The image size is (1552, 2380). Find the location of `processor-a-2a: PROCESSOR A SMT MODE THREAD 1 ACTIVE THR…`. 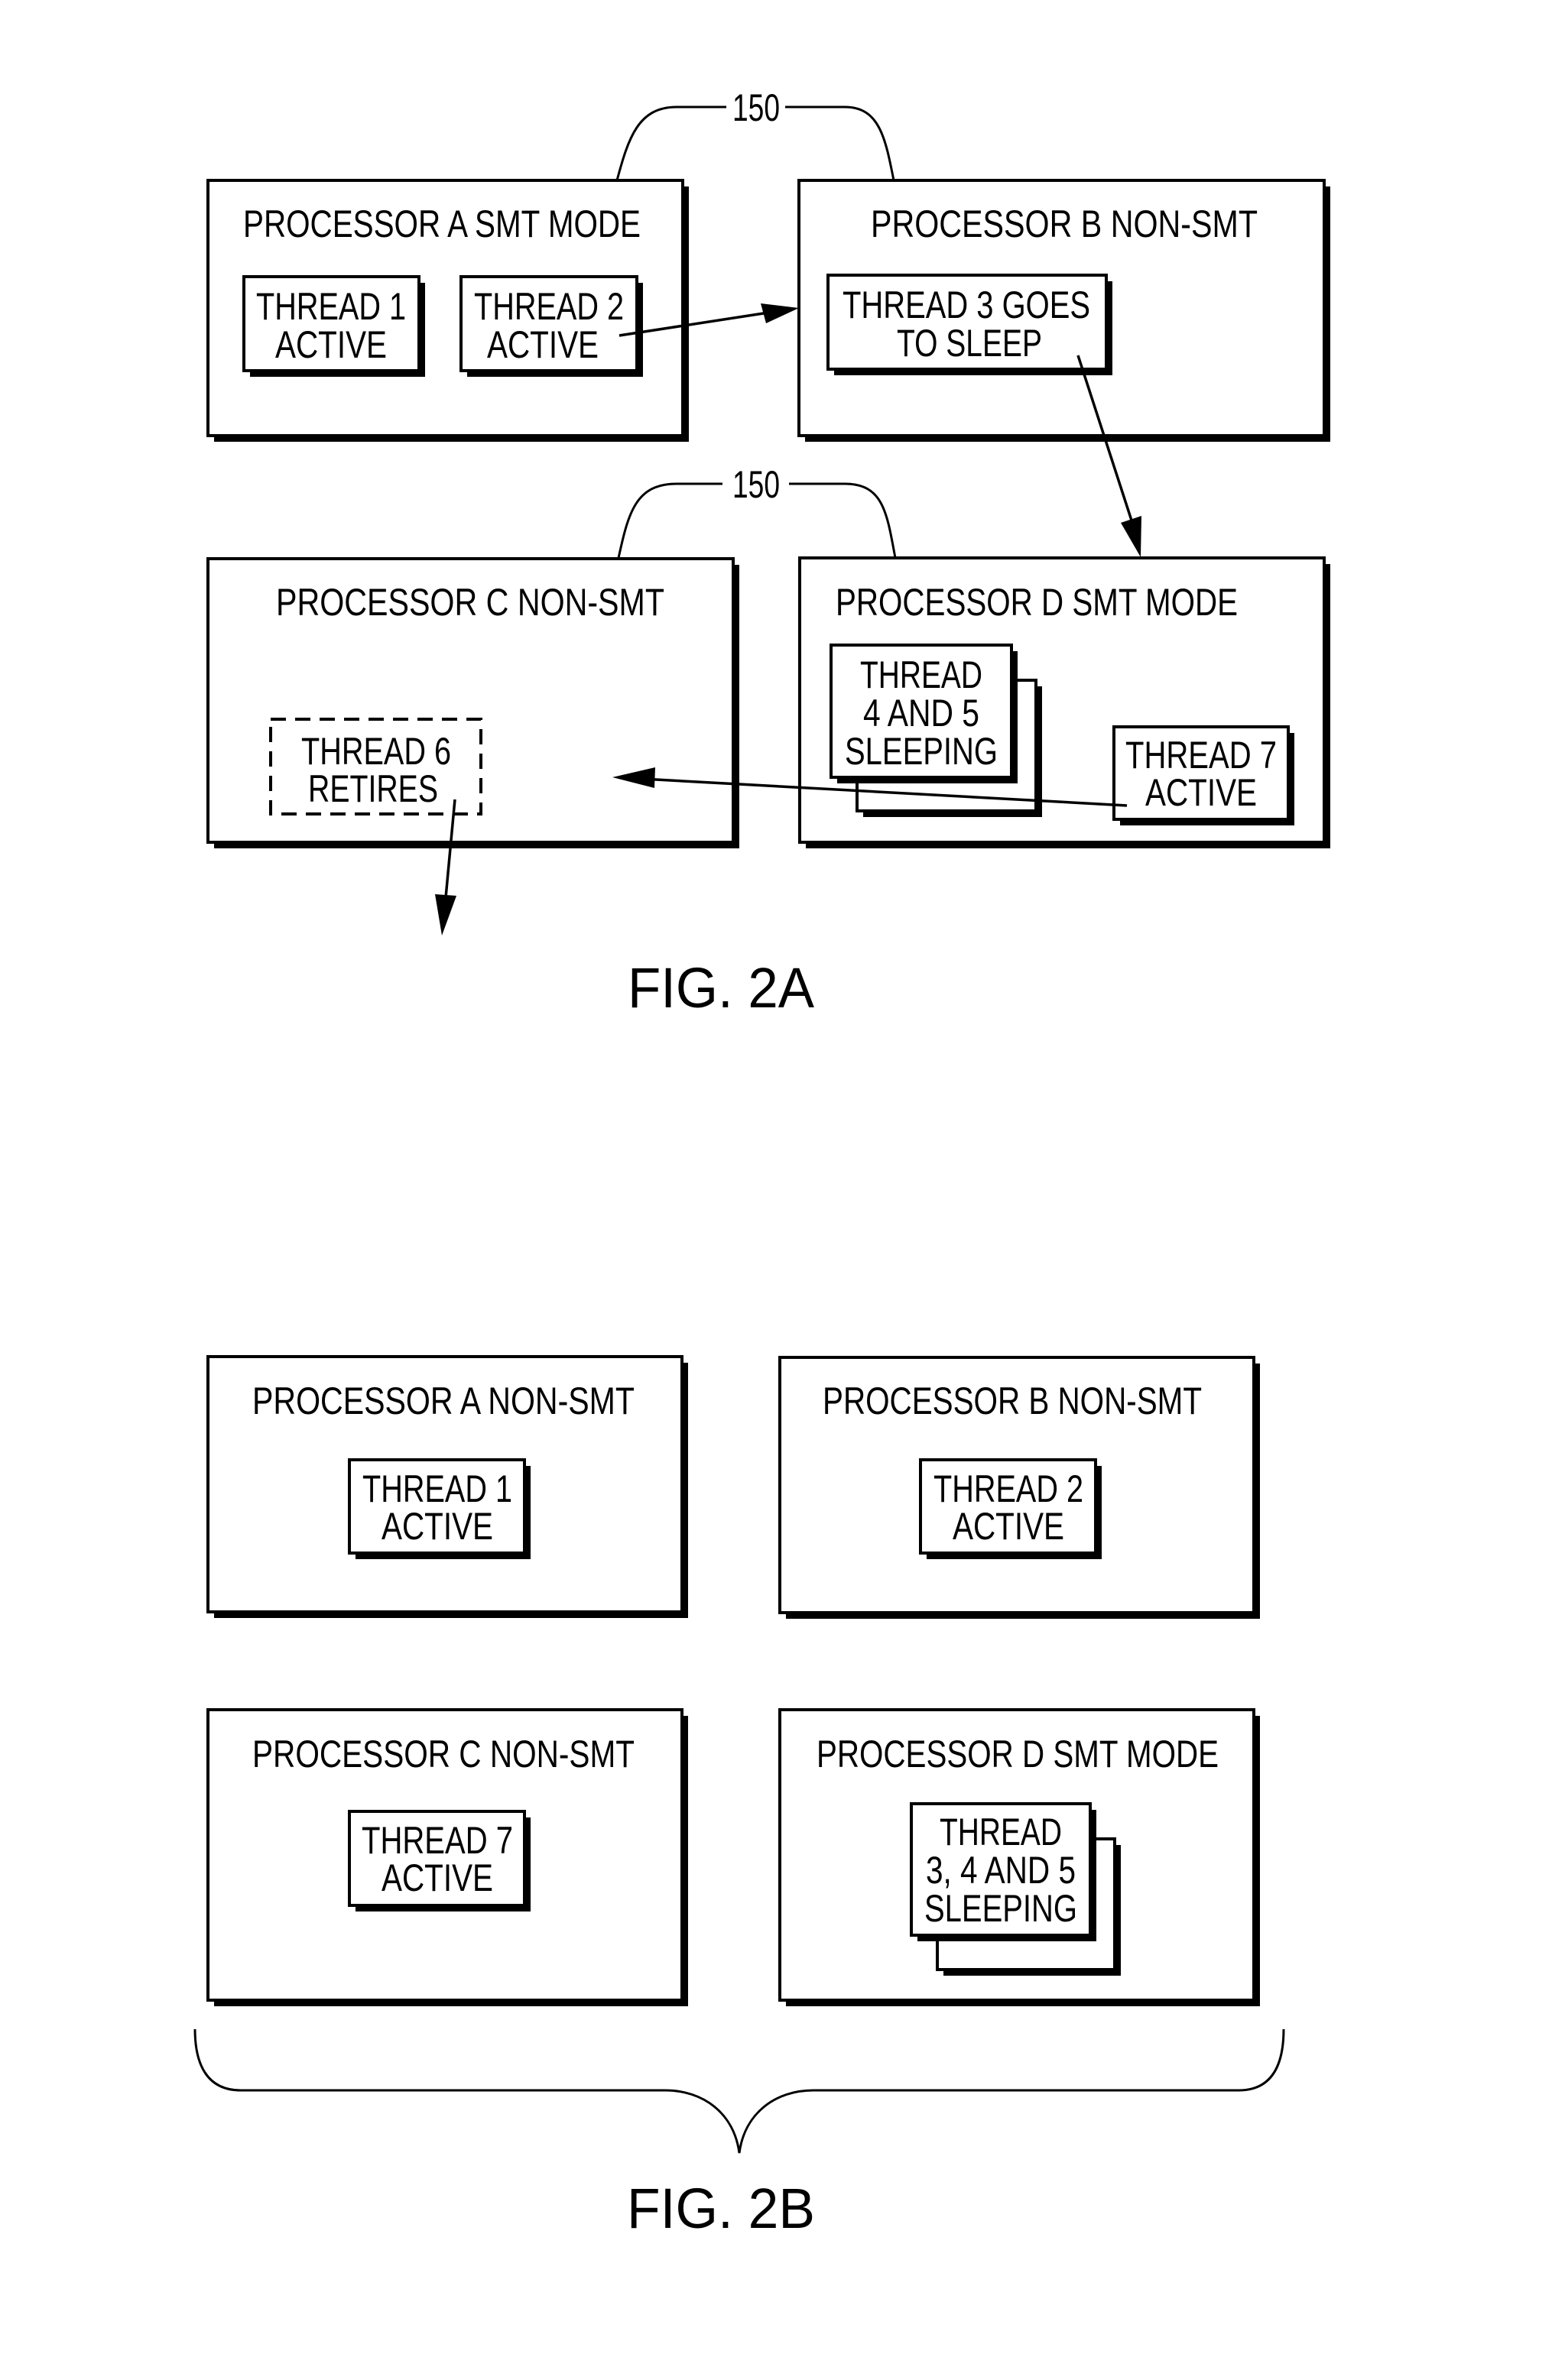

processor-a-2a: PROCESSOR A SMT MODE THREAD 1 ACTIVE THR… is located at coordinates (448, 310).